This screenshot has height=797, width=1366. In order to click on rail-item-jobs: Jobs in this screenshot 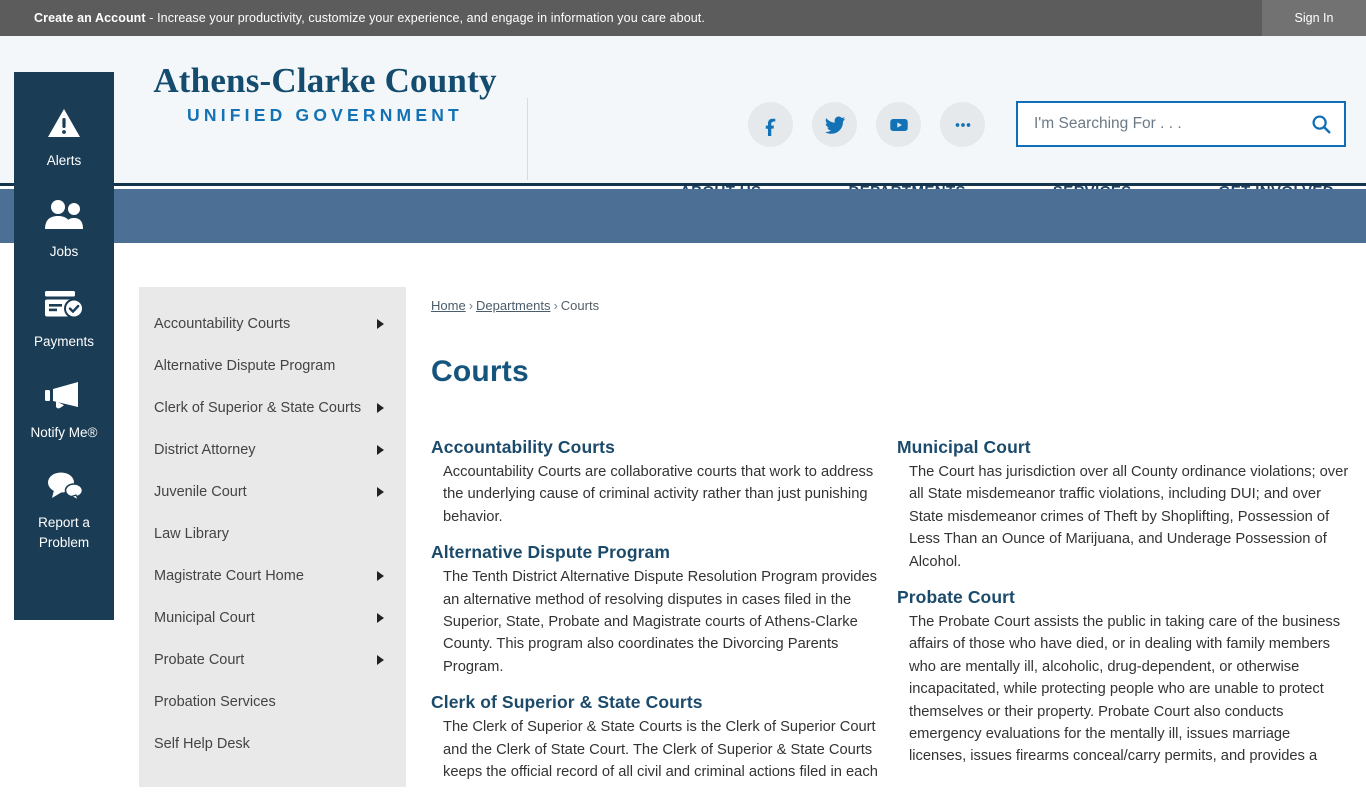, I will do `click(64, 227)`.